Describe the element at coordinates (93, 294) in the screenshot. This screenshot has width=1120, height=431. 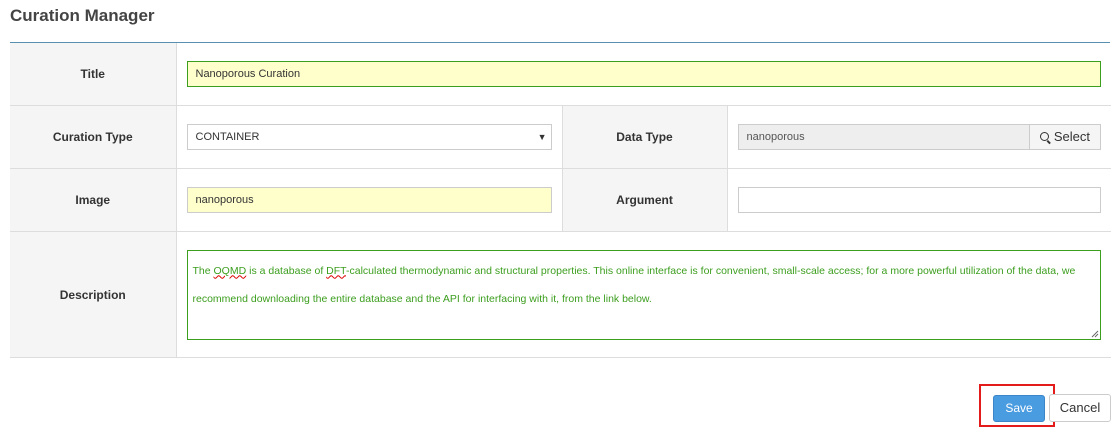
I see `description-label: Description` at that location.